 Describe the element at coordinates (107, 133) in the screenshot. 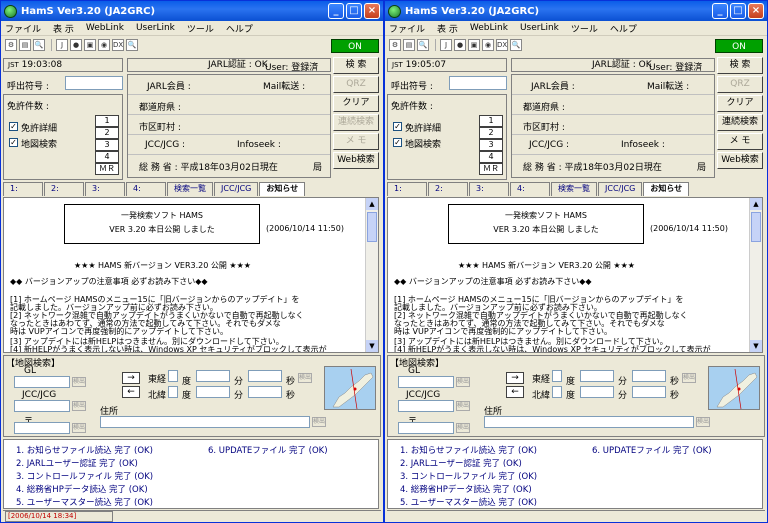

I see `memory-2-button: 2` at that location.